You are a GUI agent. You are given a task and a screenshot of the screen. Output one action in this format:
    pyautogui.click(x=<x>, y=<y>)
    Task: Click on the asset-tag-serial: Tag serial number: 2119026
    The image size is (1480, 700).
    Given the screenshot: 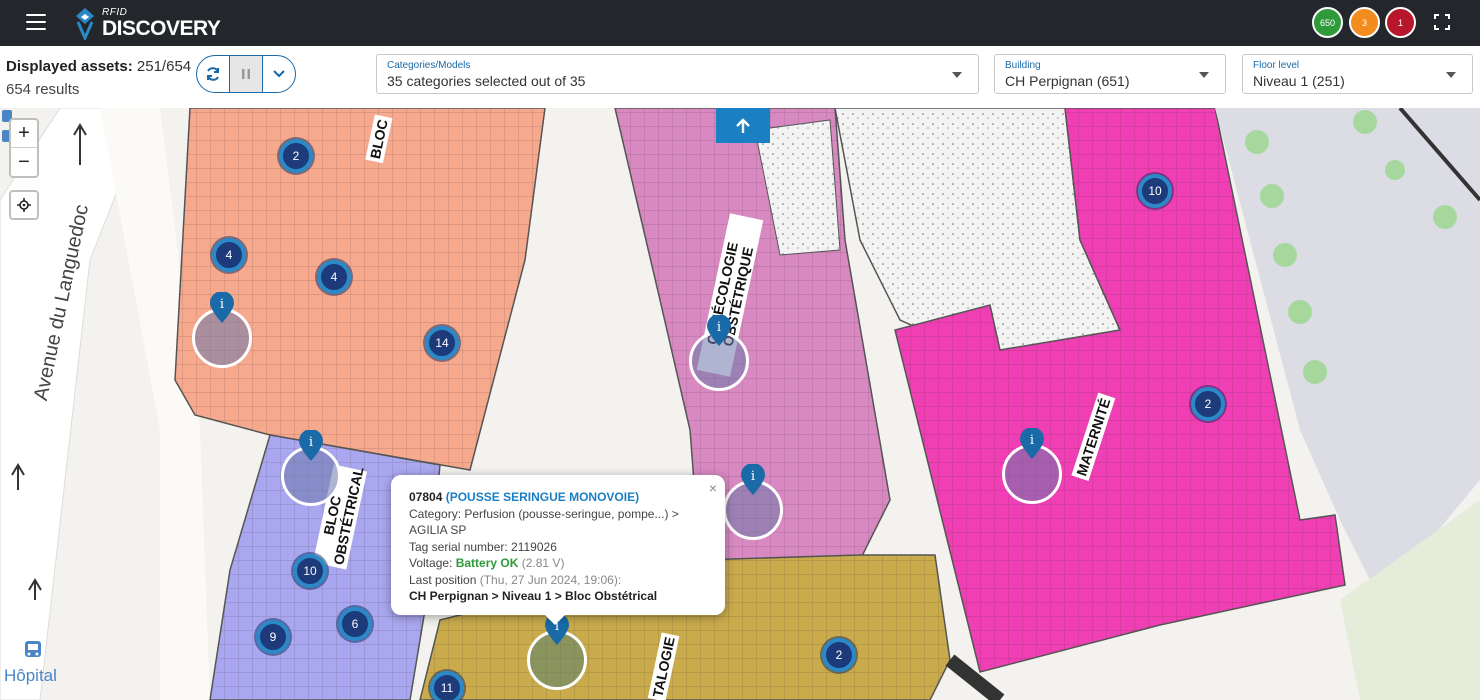 What is the action you would take?
    pyautogui.click(x=483, y=546)
    